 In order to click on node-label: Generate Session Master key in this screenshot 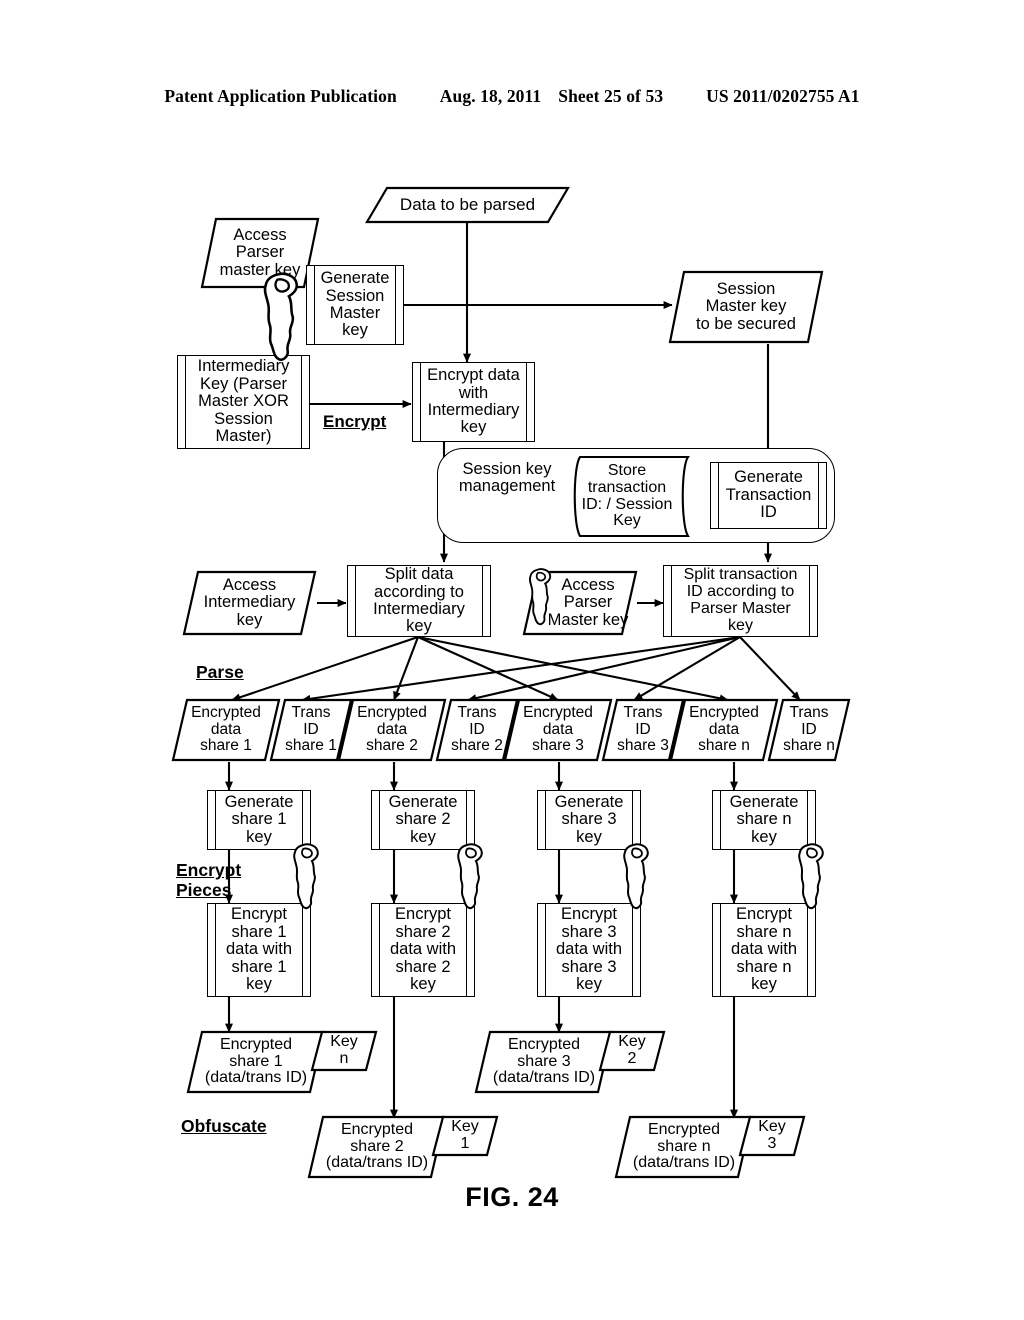, I will do `click(355, 304)`.